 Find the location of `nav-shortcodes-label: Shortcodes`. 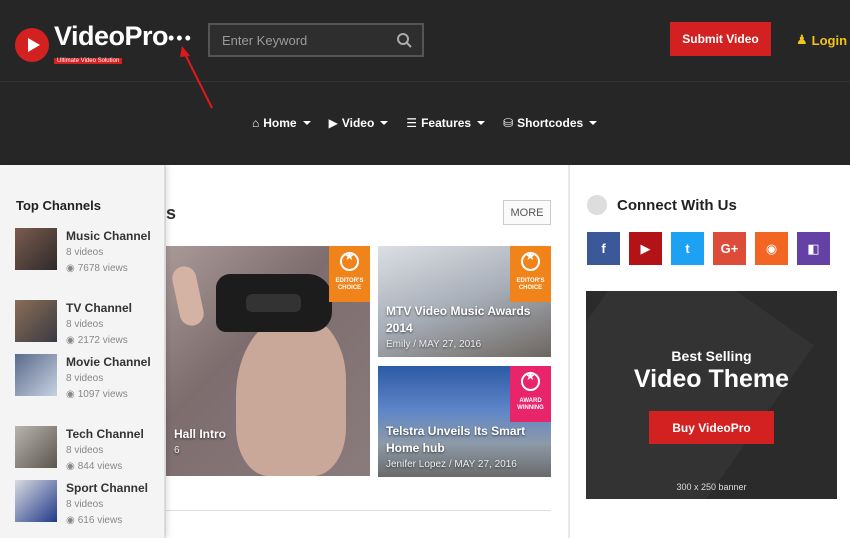

nav-shortcodes-label: Shortcodes is located at coordinates (550, 123).